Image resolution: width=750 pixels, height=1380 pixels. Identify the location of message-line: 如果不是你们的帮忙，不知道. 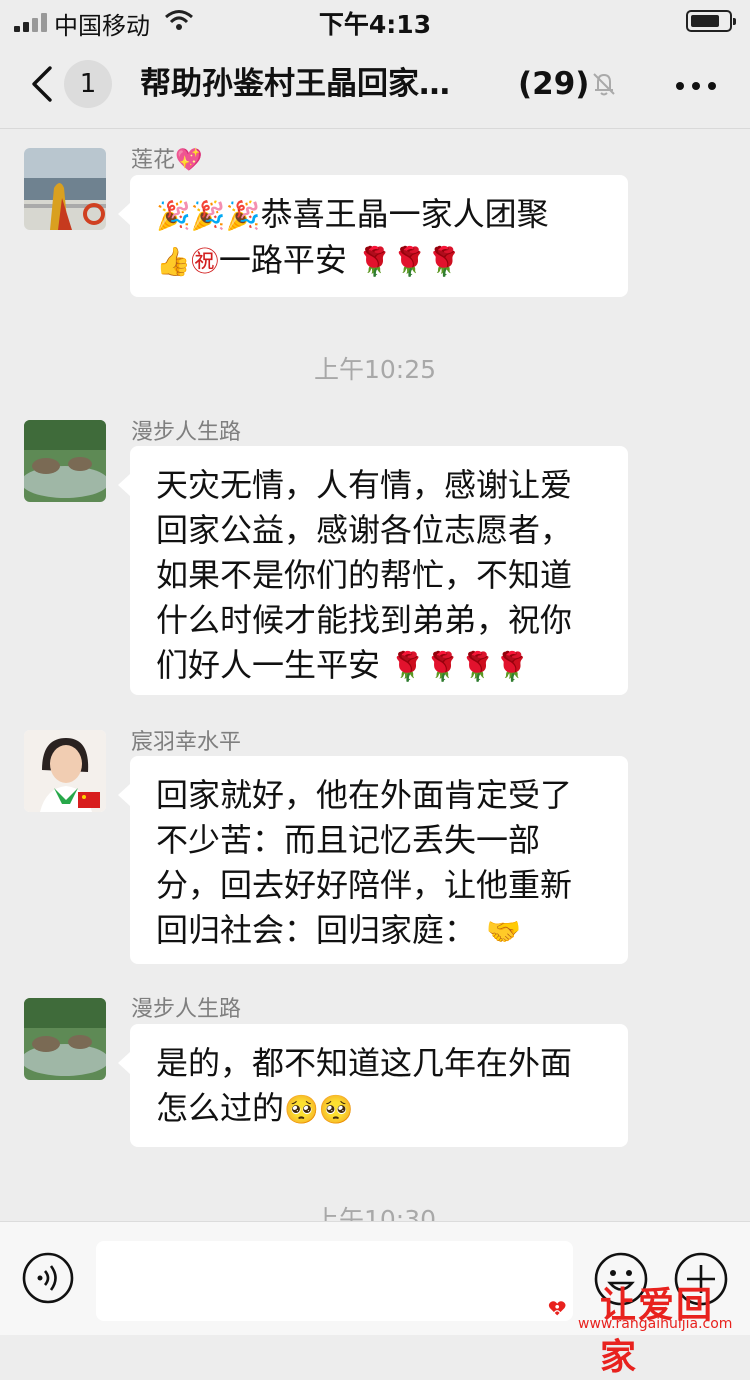
(364, 575).